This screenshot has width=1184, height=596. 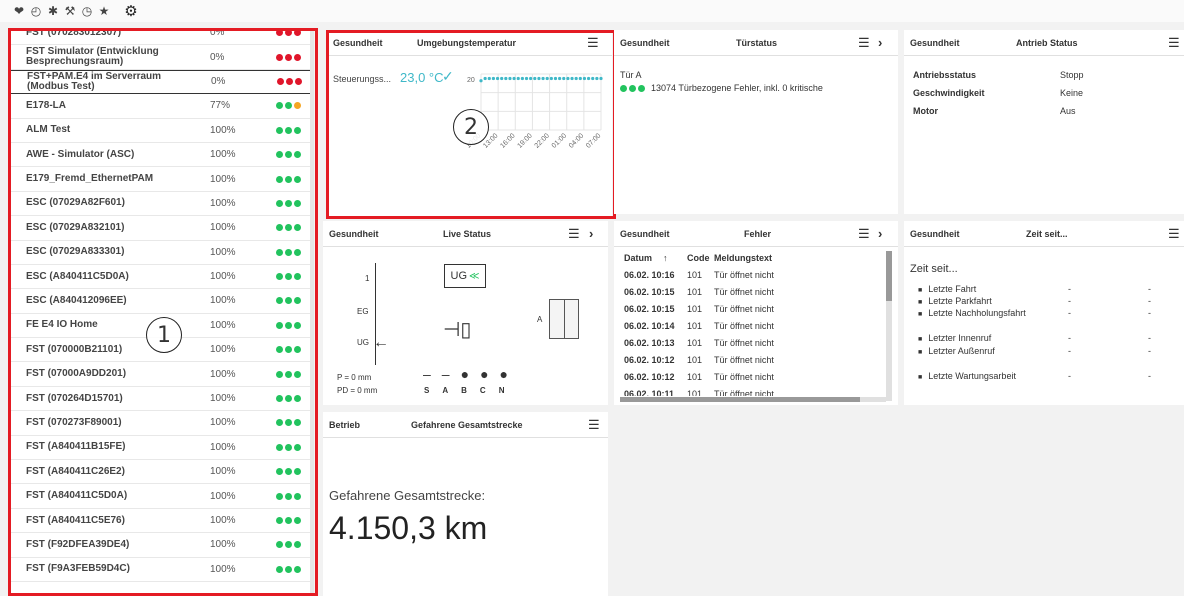 What do you see at coordinates (161, 228) in the screenshot?
I see `device-row: ESC (07029A832101) 100%` at bounding box center [161, 228].